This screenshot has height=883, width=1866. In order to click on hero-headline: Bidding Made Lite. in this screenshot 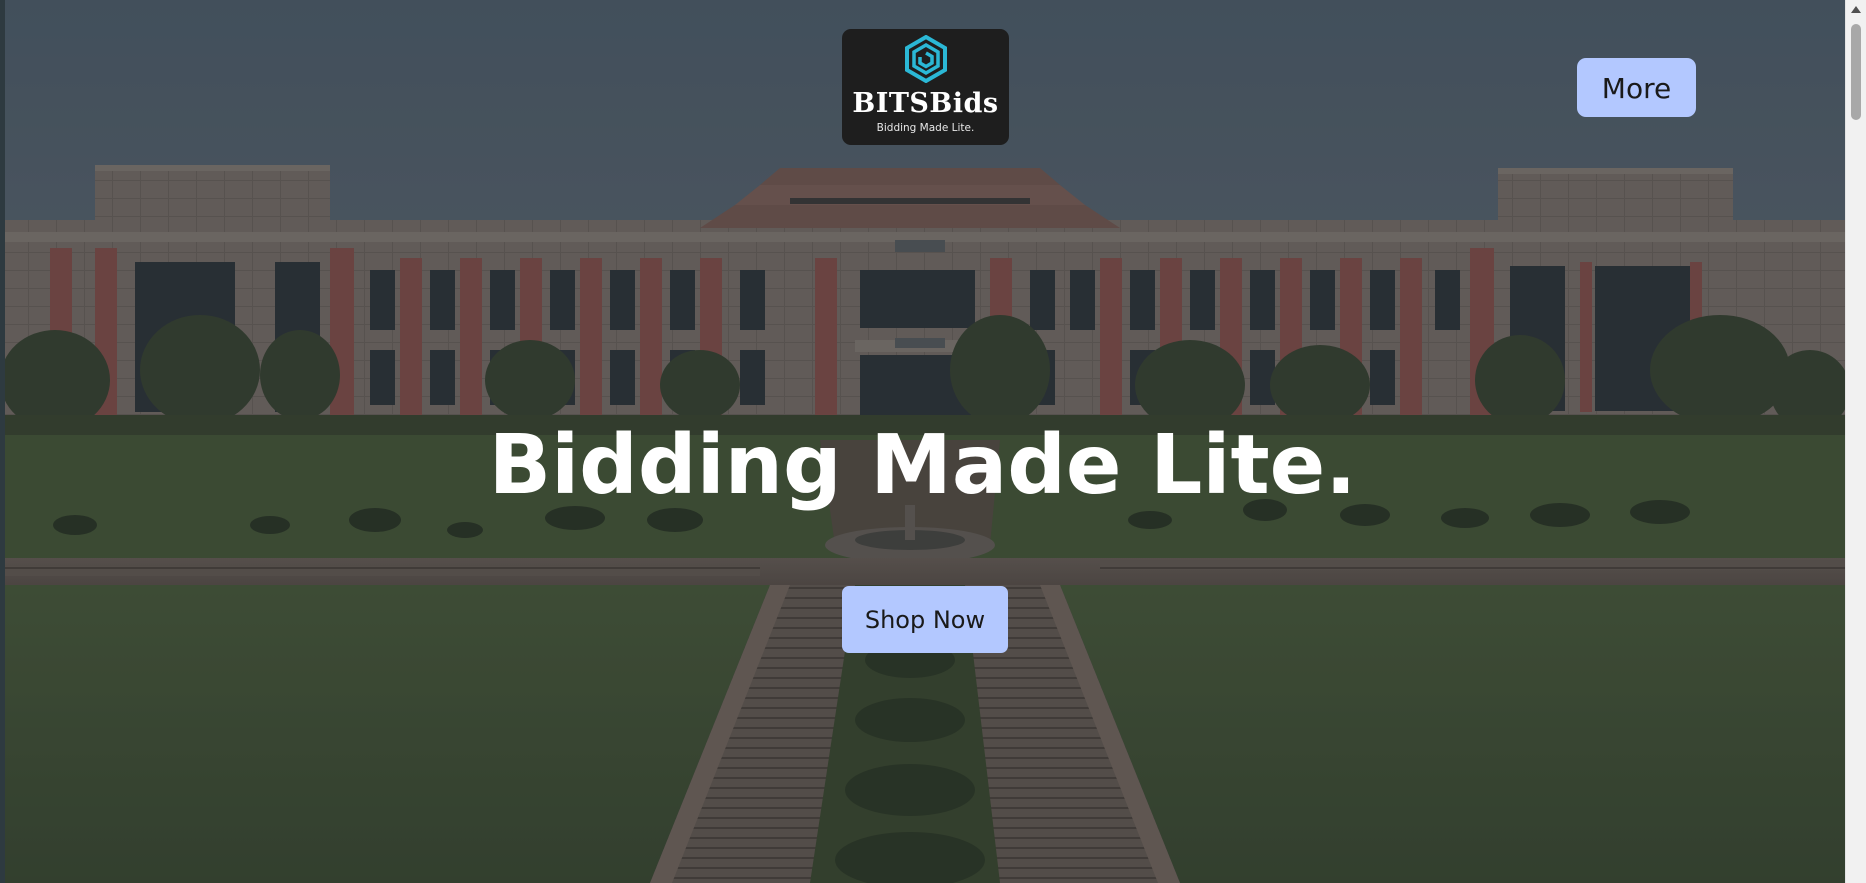, I will do `click(922, 465)`.